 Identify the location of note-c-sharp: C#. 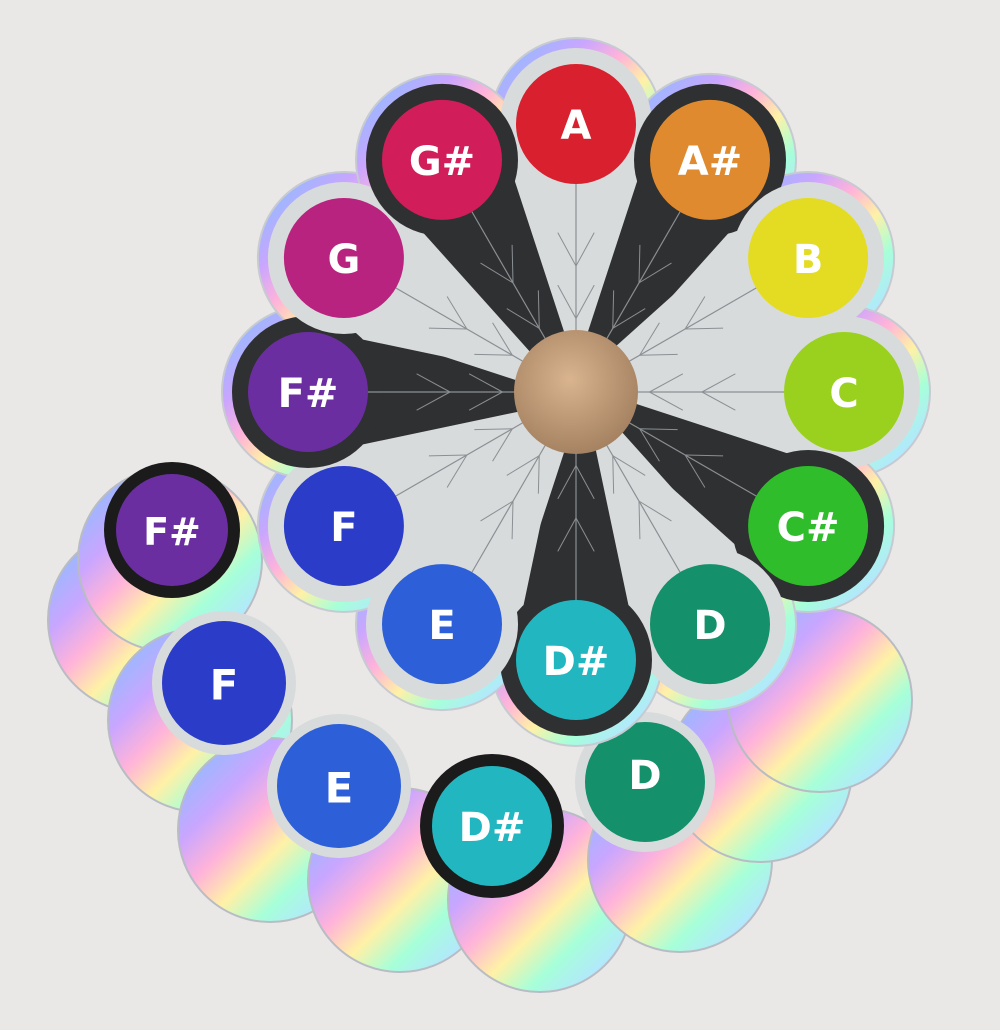
(808, 526).